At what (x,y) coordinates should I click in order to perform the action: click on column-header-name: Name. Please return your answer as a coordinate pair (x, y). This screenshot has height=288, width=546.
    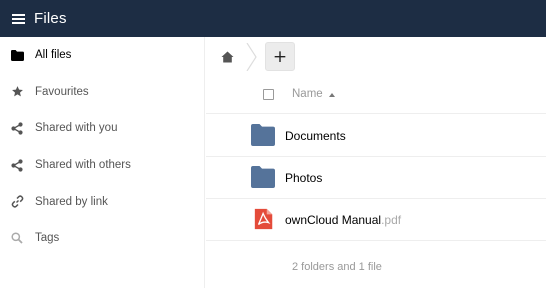
    Looking at the image, I should click on (307, 94).